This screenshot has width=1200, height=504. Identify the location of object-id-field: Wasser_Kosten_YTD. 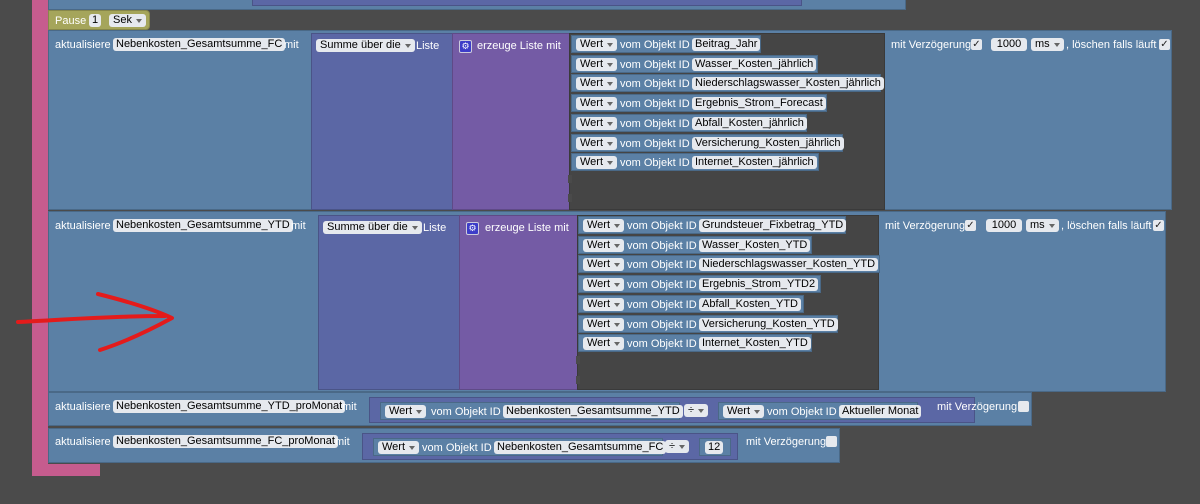
(755, 245).